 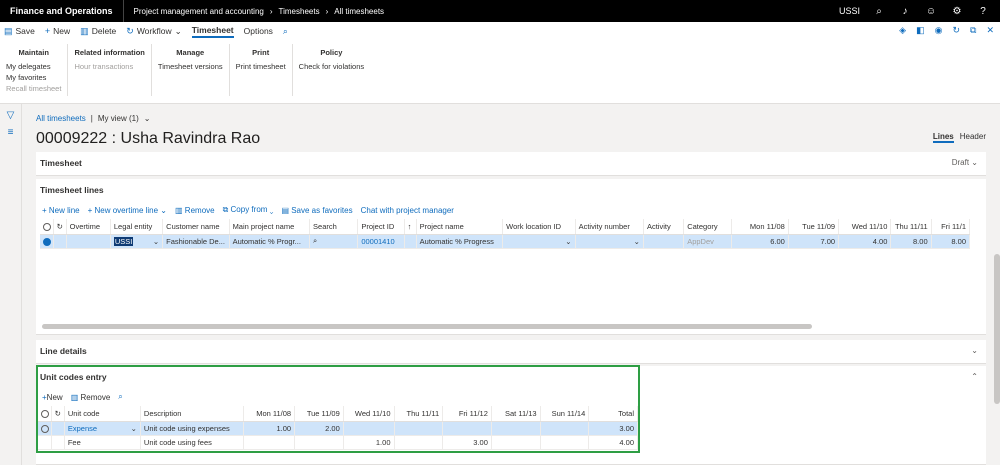 I want to click on category-cell: AppDev, so click(x=708, y=241).